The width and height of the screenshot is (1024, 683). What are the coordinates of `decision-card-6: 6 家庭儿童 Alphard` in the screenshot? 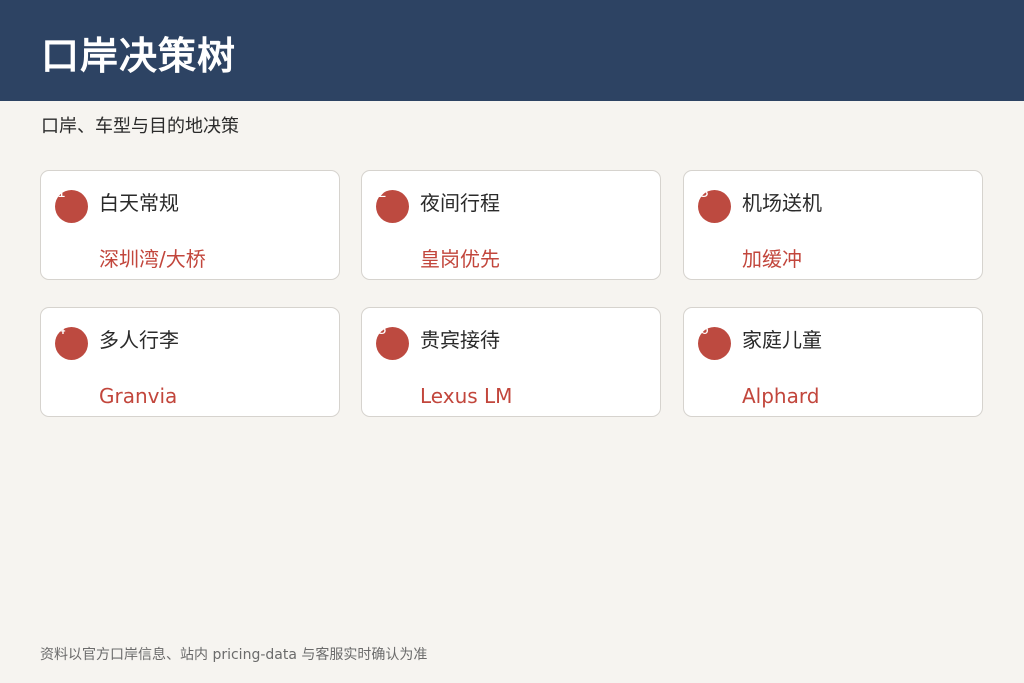 It's located at (833, 362).